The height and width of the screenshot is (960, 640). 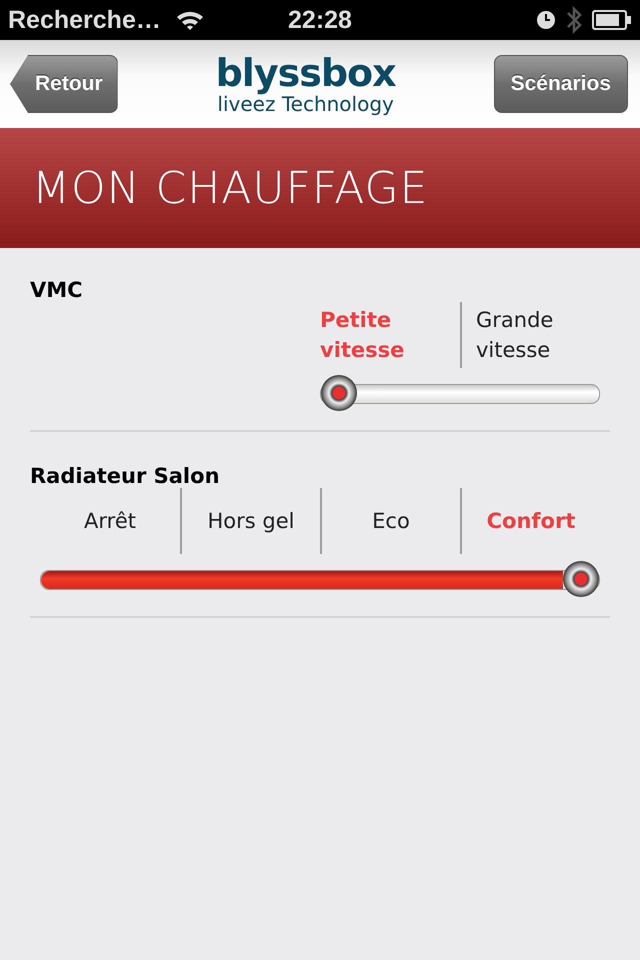 I want to click on page-title: MON CHAUFFAGE, so click(x=230, y=188).